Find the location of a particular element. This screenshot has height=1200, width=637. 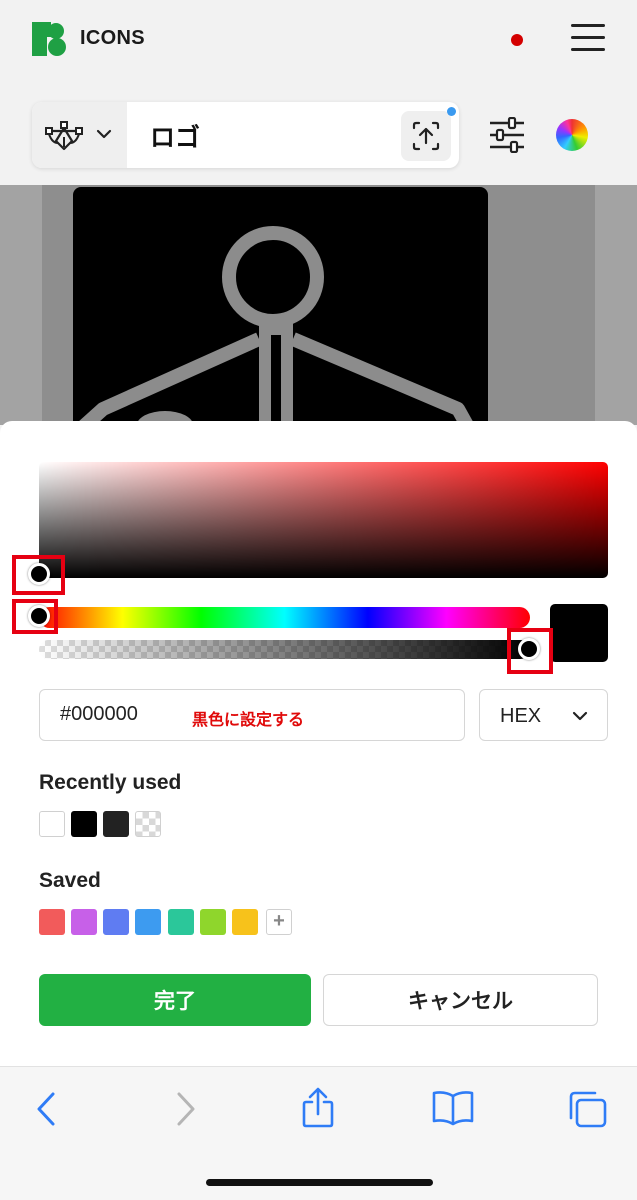

saved-title: Saved is located at coordinates (70, 880).